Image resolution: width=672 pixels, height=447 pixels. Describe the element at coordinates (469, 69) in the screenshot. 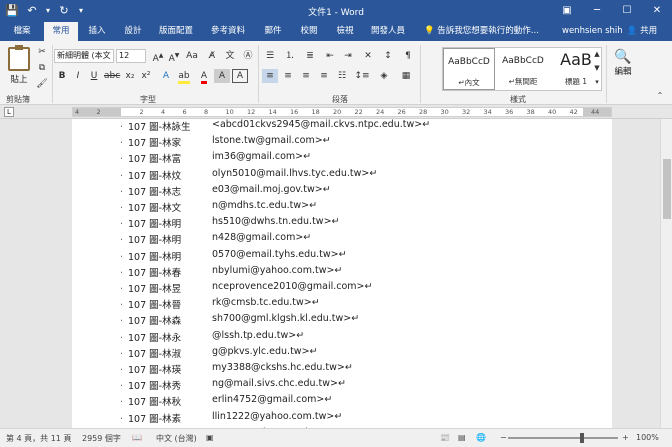

I see `style-normal: AaBbCcD ↵內文` at that location.